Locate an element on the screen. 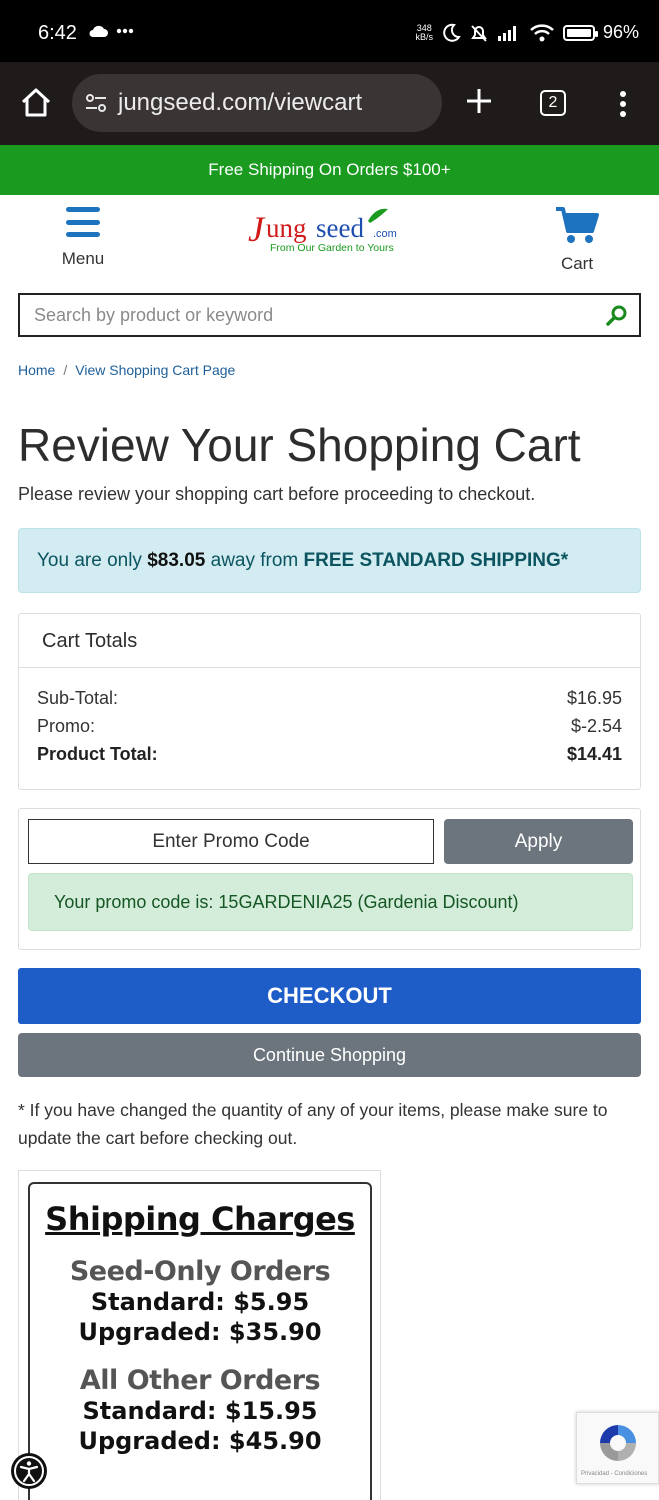  checkout-button: CHECKOUT is located at coordinates (329, 996).